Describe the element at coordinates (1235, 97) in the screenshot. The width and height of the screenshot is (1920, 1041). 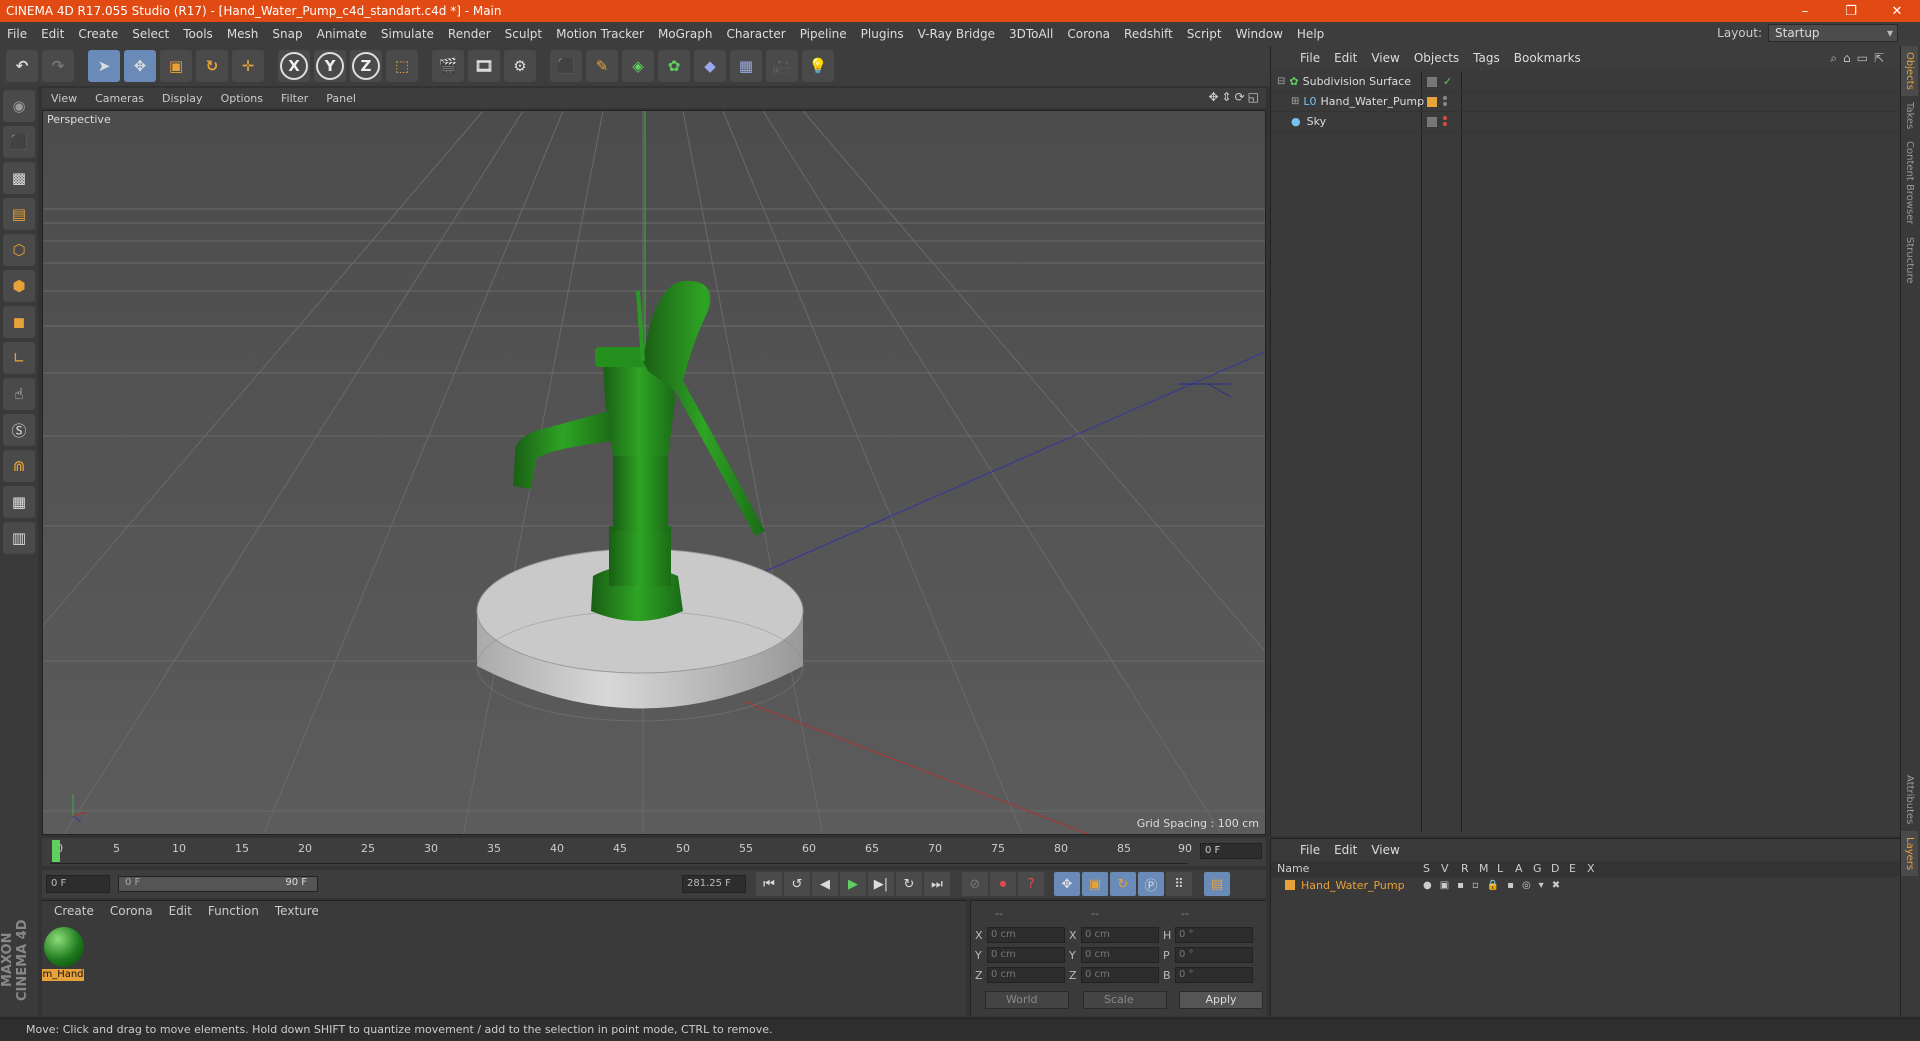
I see `viewport-nav-icons: ✥⇕⟳◱` at that location.